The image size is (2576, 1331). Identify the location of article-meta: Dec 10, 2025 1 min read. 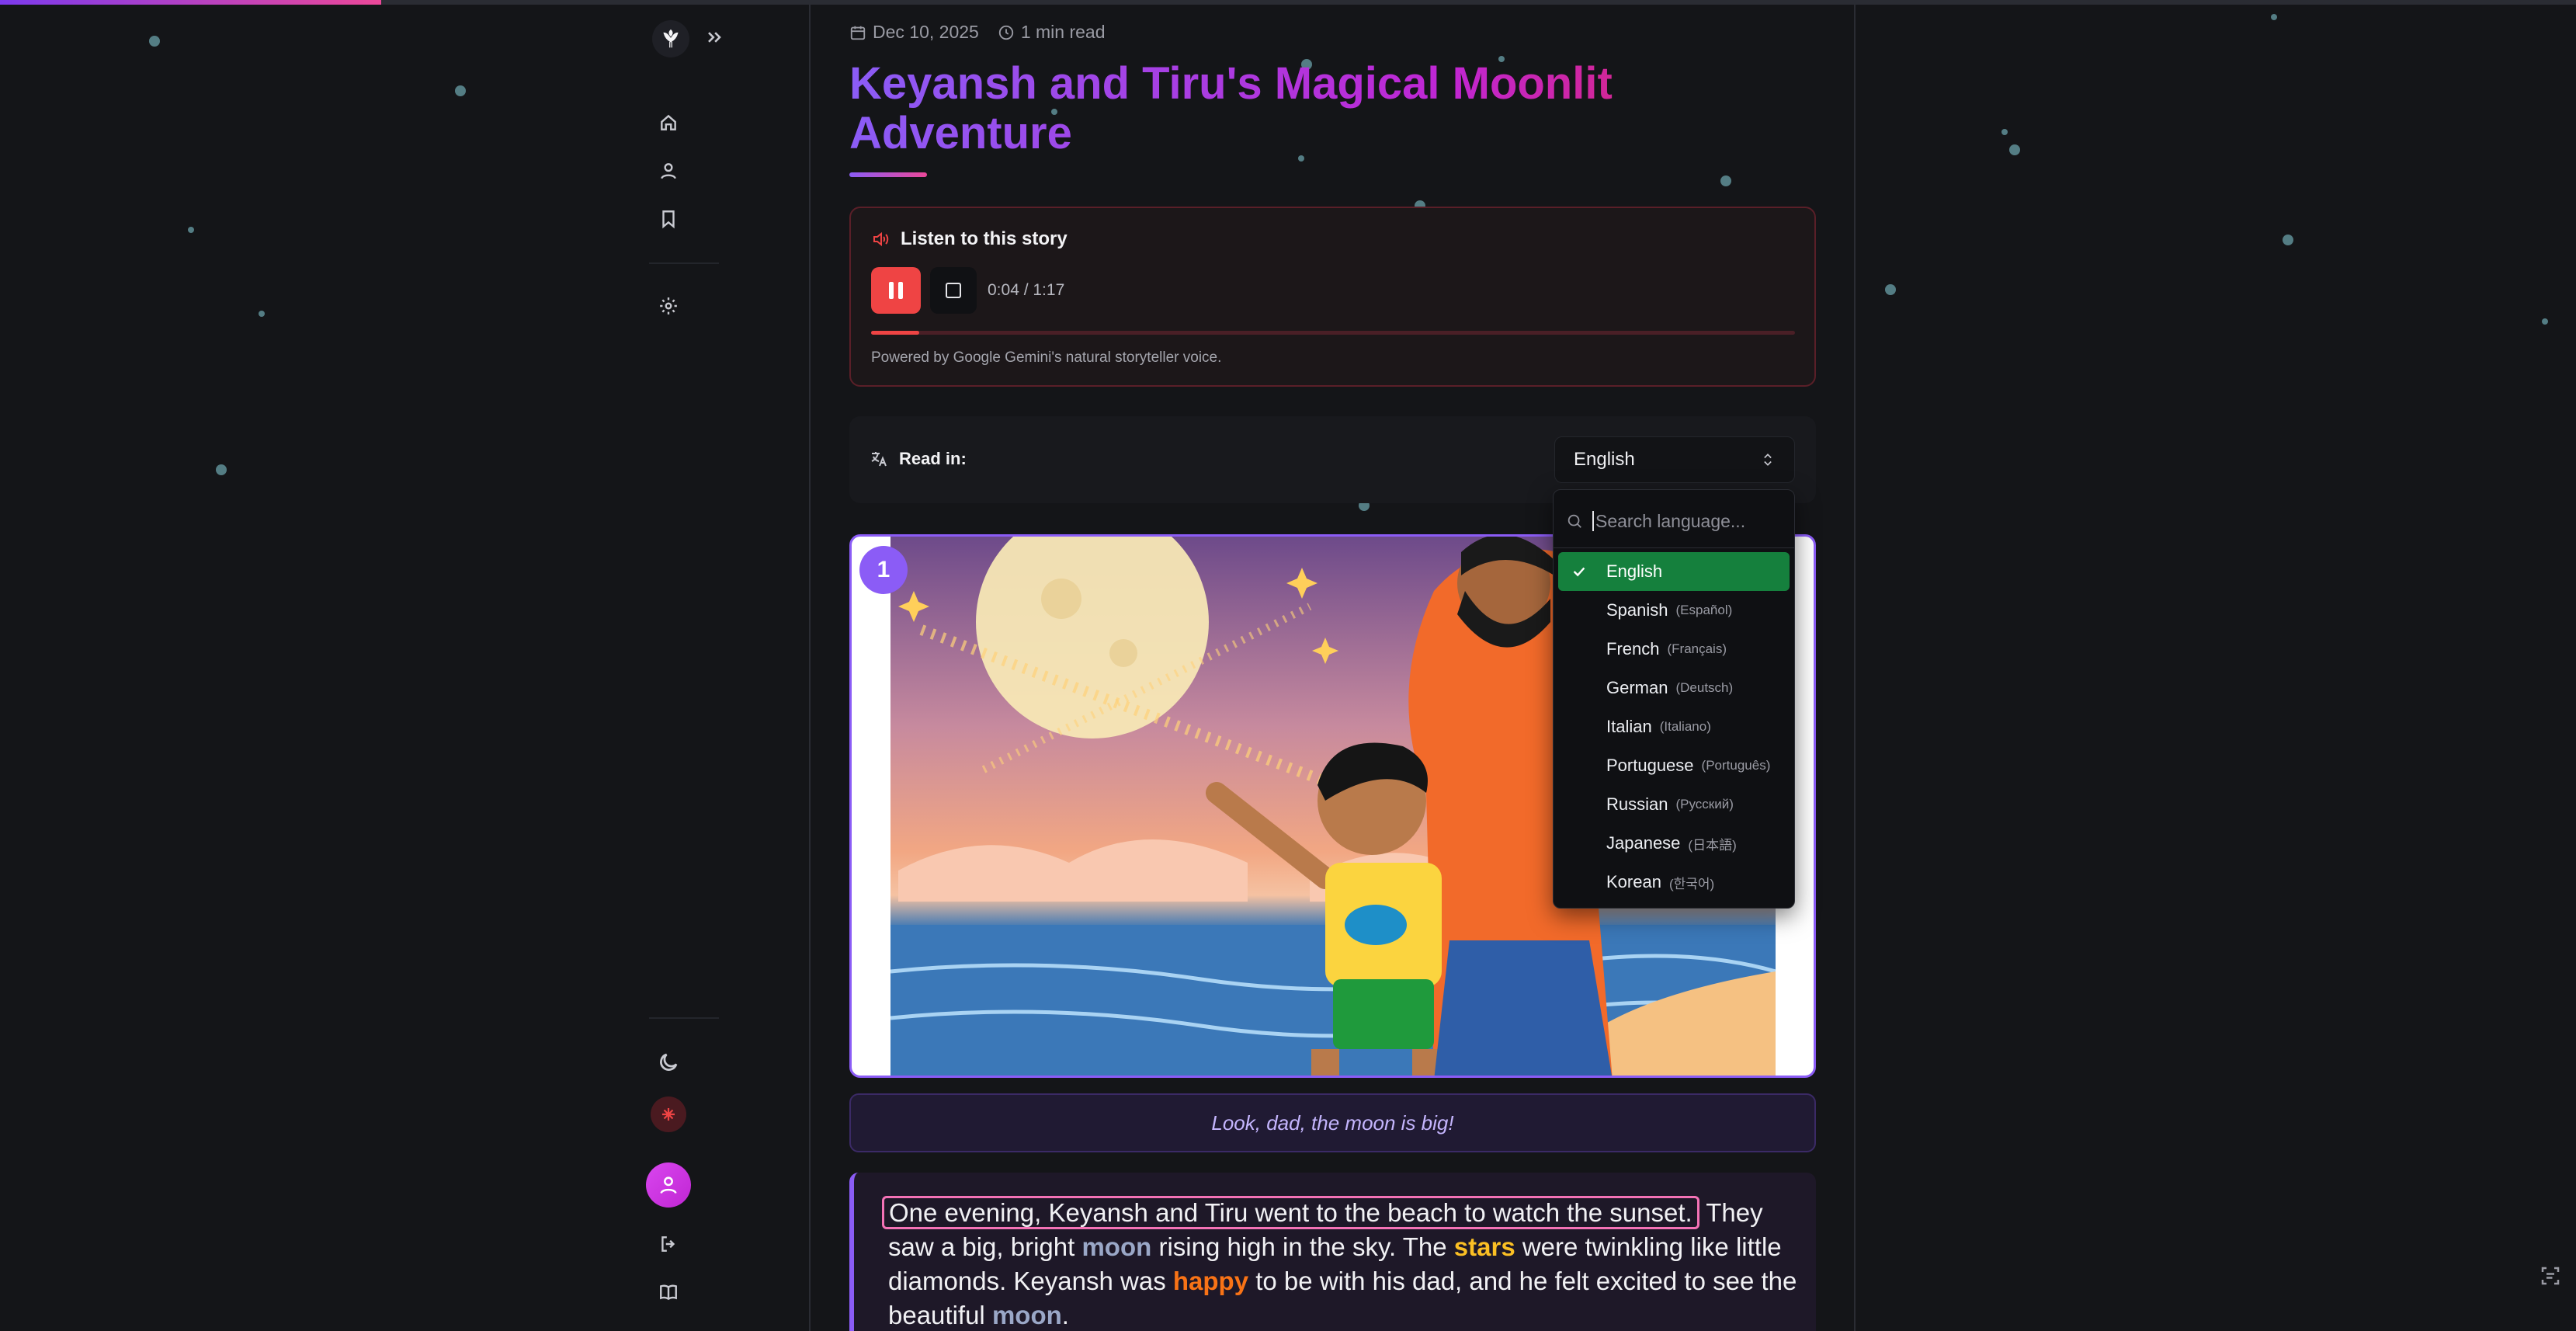
(977, 32).